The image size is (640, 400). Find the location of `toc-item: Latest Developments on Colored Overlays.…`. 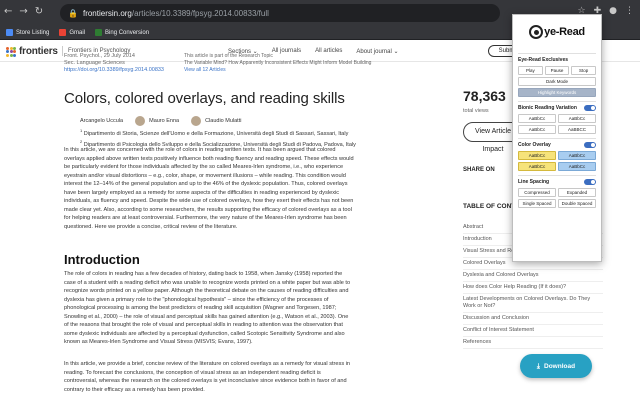

toc-item: Latest Developments on Colored Overlays.… is located at coordinates (533, 303).